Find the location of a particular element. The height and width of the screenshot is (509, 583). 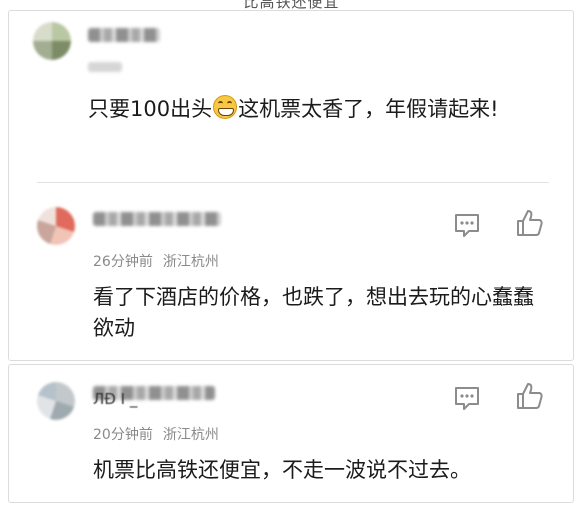

comment-text: 机票比高铁还便宜，不走一波说不过去。 is located at coordinates (282, 470).